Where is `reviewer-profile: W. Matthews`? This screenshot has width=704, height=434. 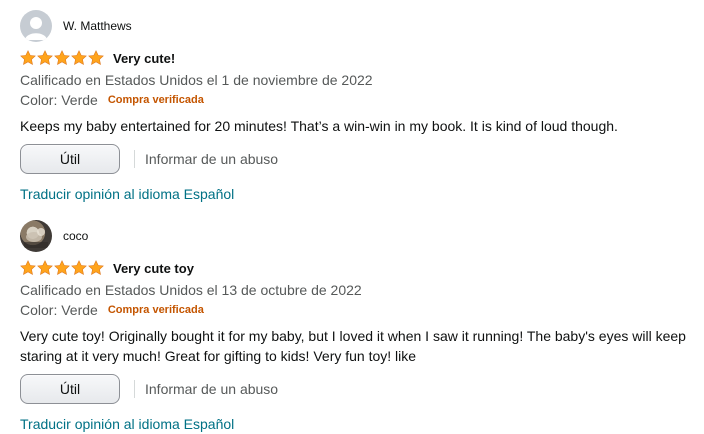
reviewer-profile: W. Matthews is located at coordinates (355, 26).